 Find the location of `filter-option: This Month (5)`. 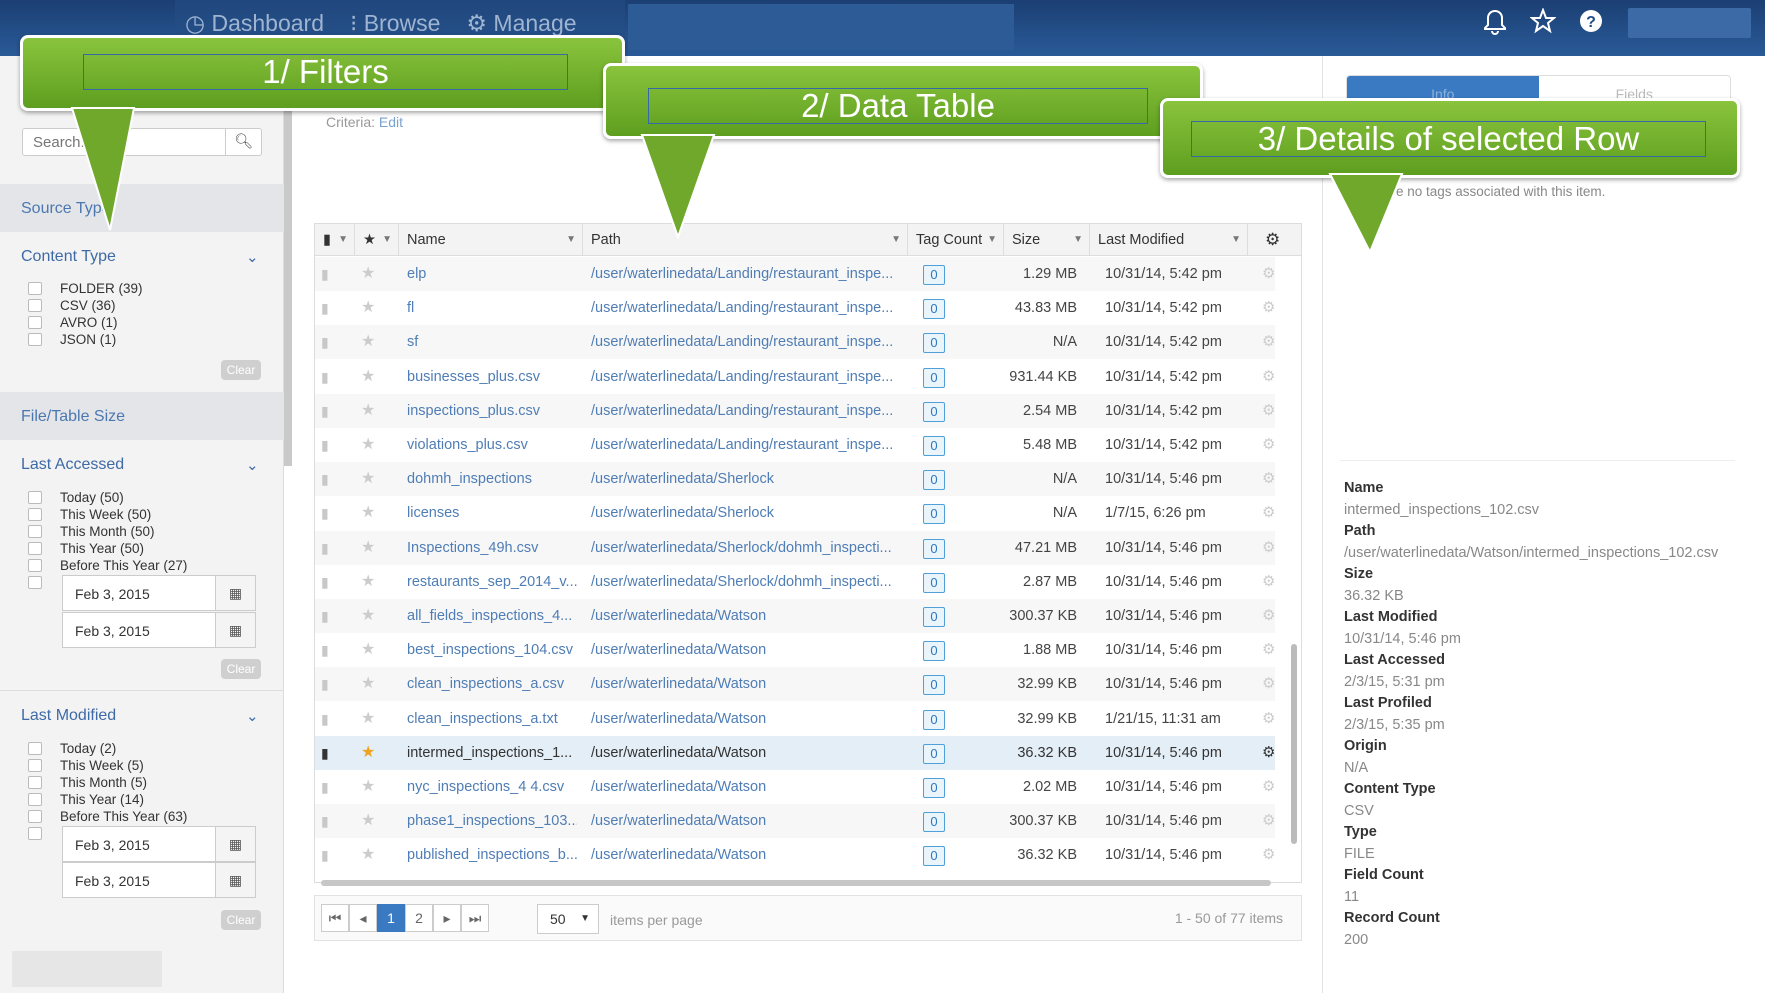

filter-option: This Month (5) is located at coordinates (107, 782).